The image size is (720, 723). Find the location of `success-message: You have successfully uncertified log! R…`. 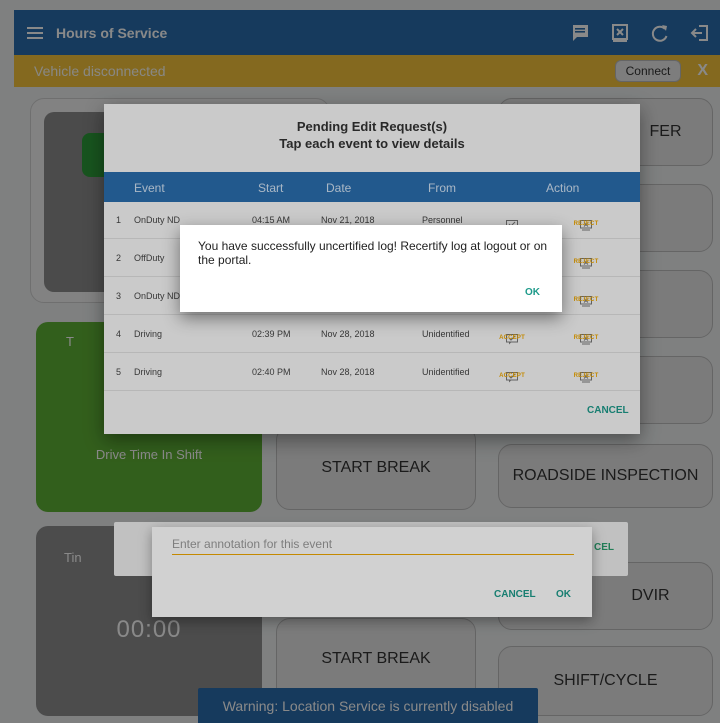

success-message: You have successfully uncertified log! R… is located at coordinates (373, 253).